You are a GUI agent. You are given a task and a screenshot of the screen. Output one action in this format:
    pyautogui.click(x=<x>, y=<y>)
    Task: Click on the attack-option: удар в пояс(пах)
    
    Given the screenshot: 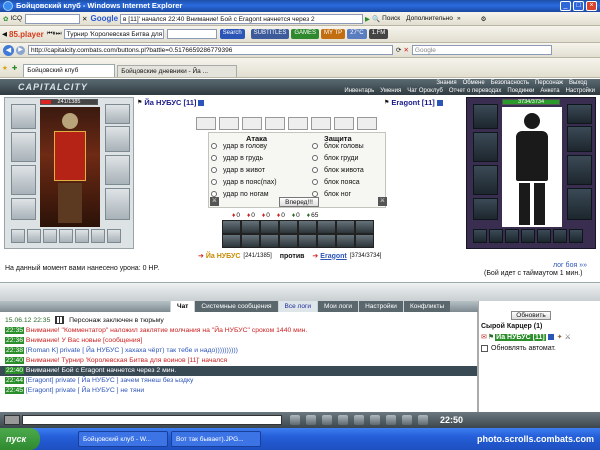 What is the action you would take?
    pyautogui.click(x=257, y=183)
    